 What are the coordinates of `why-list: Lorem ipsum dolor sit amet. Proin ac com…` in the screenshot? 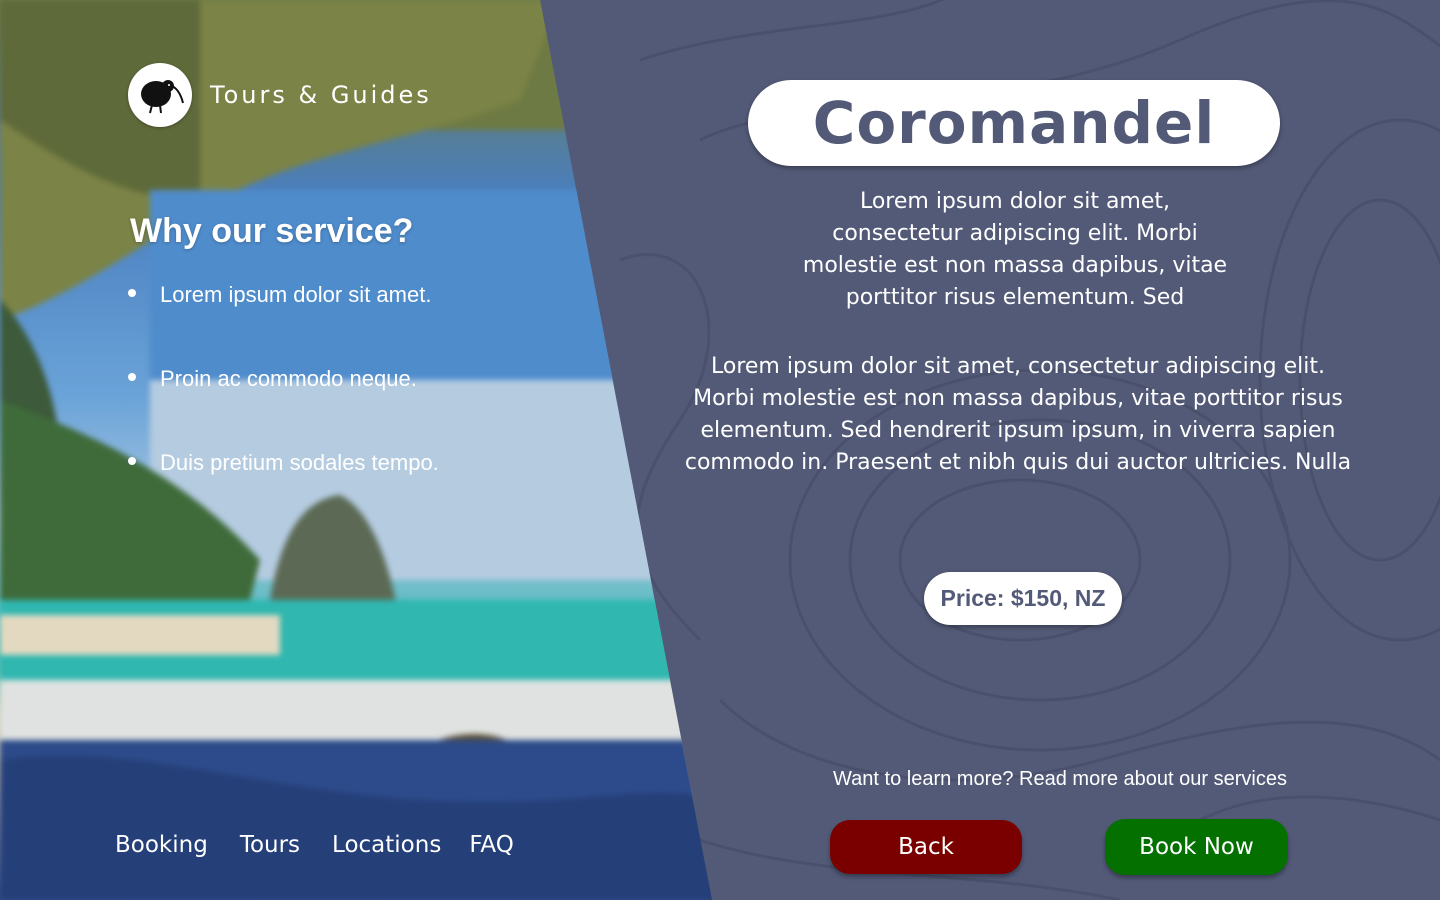 It's located at (283, 408).